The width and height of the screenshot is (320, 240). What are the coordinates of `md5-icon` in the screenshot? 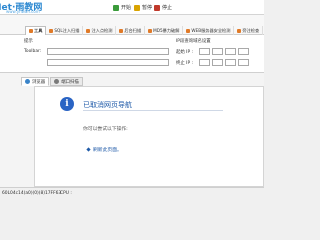 It's located at (150, 30).